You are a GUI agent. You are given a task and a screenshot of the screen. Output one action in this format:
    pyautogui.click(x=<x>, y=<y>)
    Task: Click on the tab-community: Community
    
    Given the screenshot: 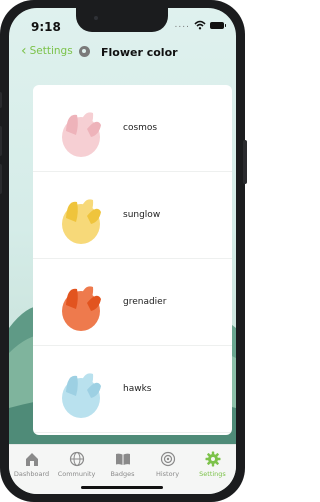 What is the action you would take?
    pyautogui.click(x=76, y=464)
    